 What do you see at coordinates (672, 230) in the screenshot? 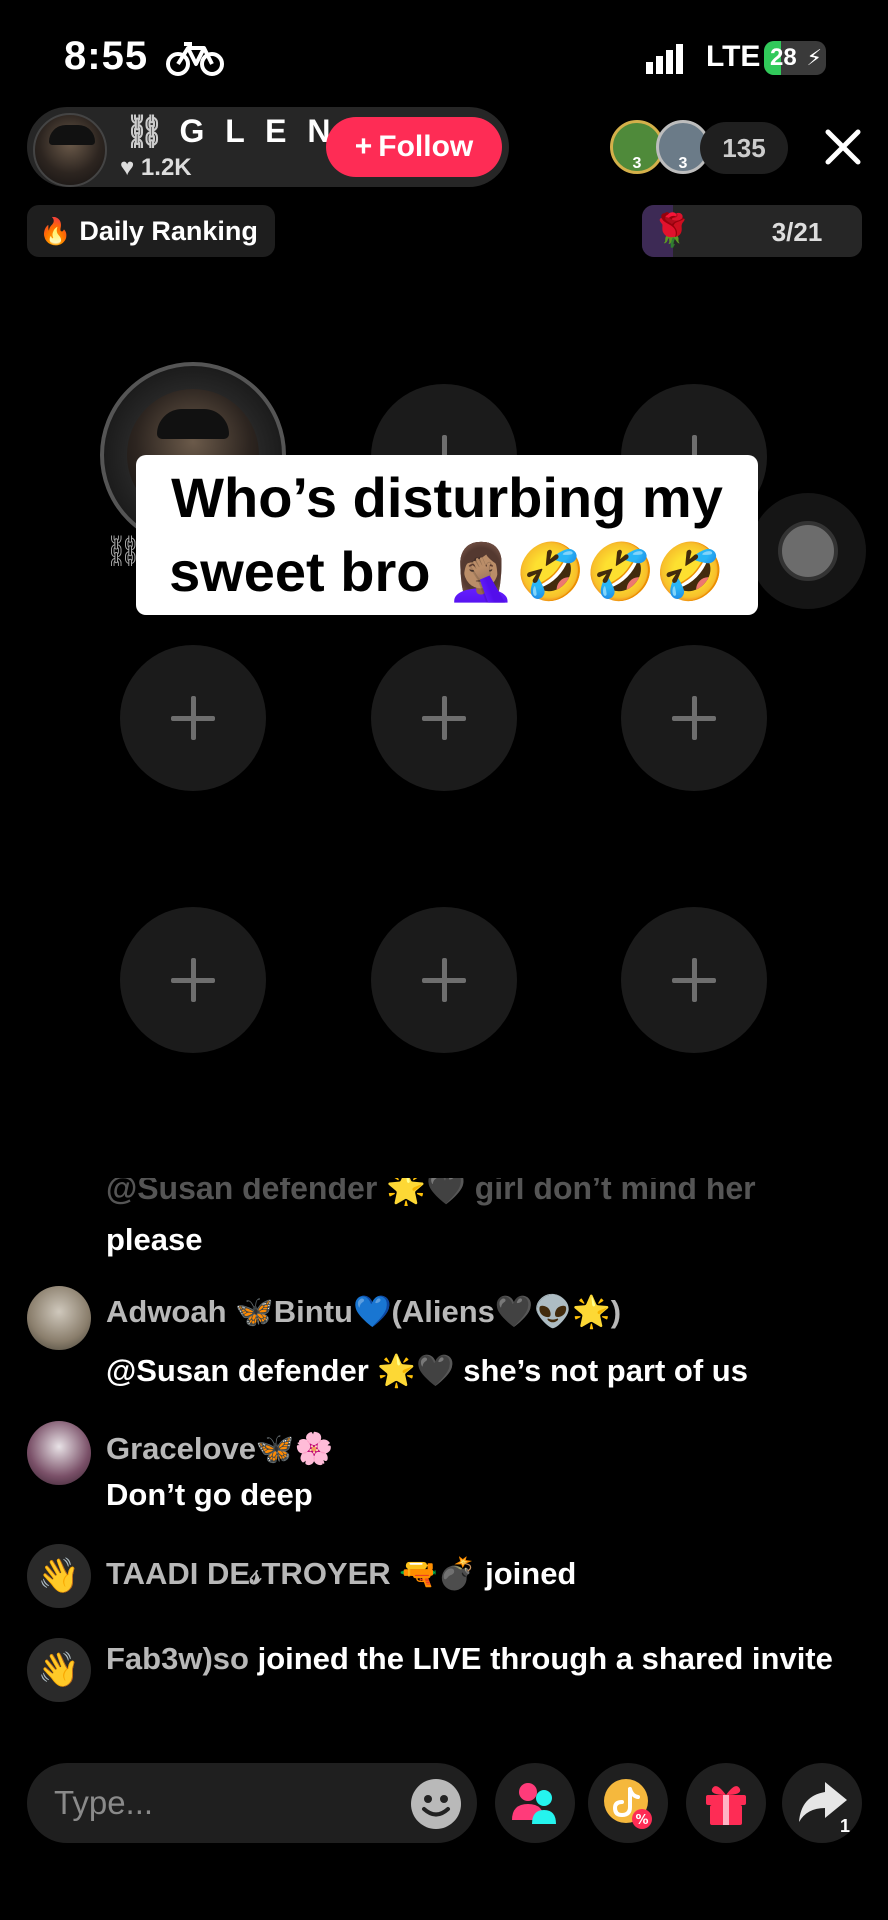
I see `rose-icon: 🌹` at bounding box center [672, 230].